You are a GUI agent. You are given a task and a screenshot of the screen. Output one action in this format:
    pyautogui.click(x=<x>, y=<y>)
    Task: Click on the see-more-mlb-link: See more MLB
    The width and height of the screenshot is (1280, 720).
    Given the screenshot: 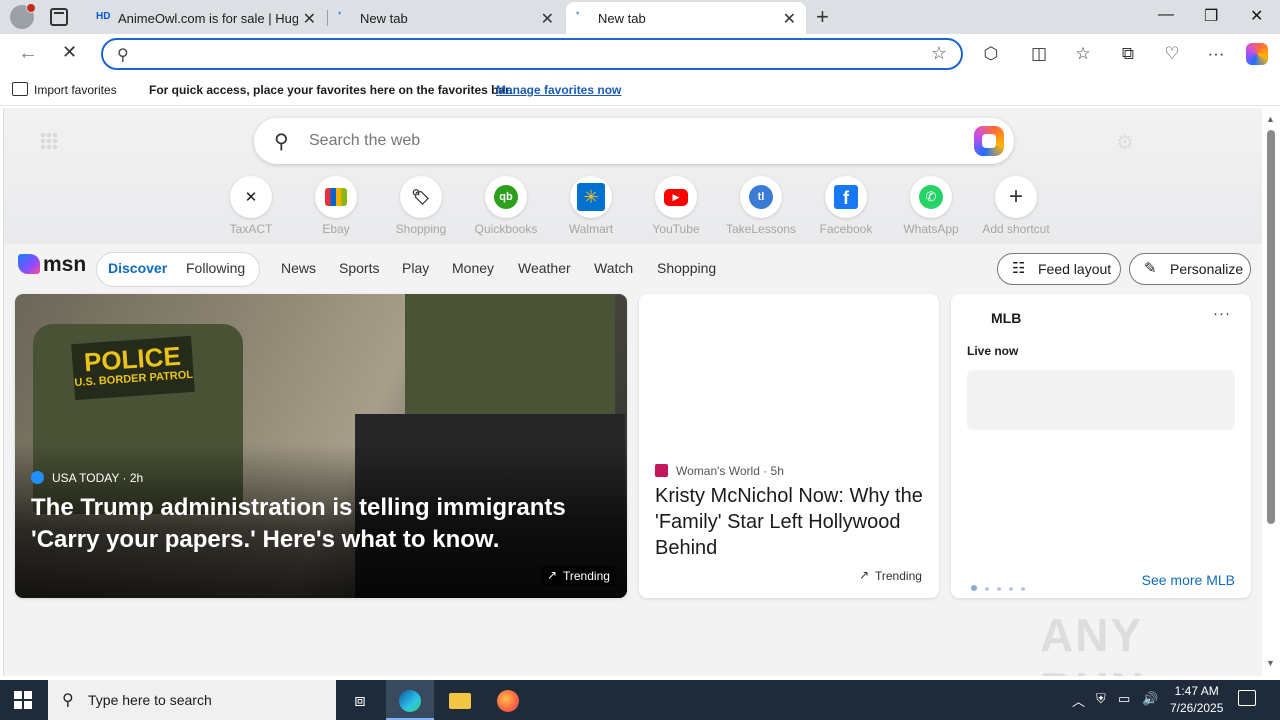 What is the action you would take?
    pyautogui.click(x=1188, y=580)
    